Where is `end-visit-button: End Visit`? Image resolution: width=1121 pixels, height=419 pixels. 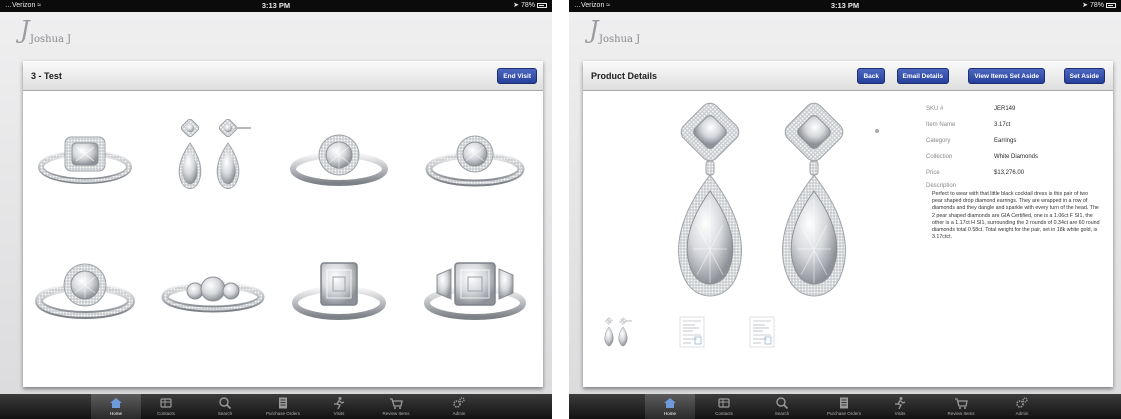 end-visit-button: End Visit is located at coordinates (517, 76).